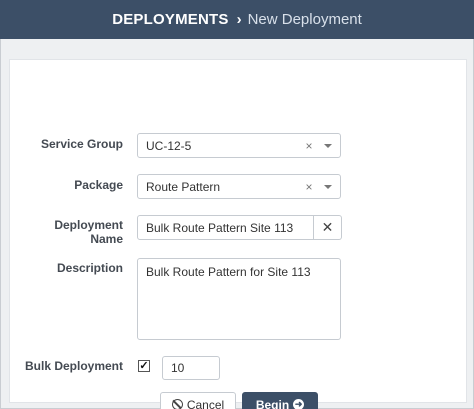  I want to click on description-textarea: Bulk Route Pattern for Site 113, so click(239, 299).